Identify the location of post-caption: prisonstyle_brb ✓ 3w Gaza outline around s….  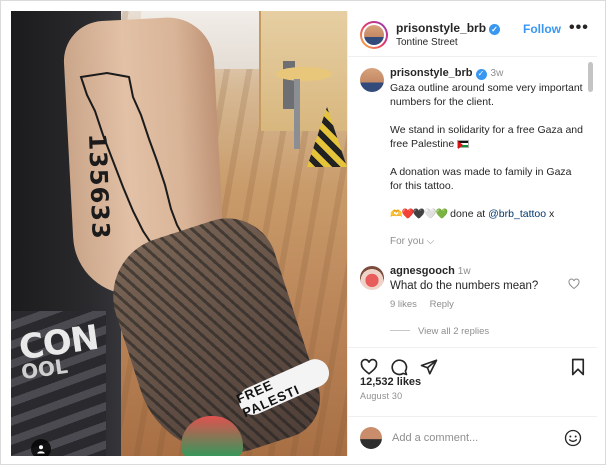
(488, 144).